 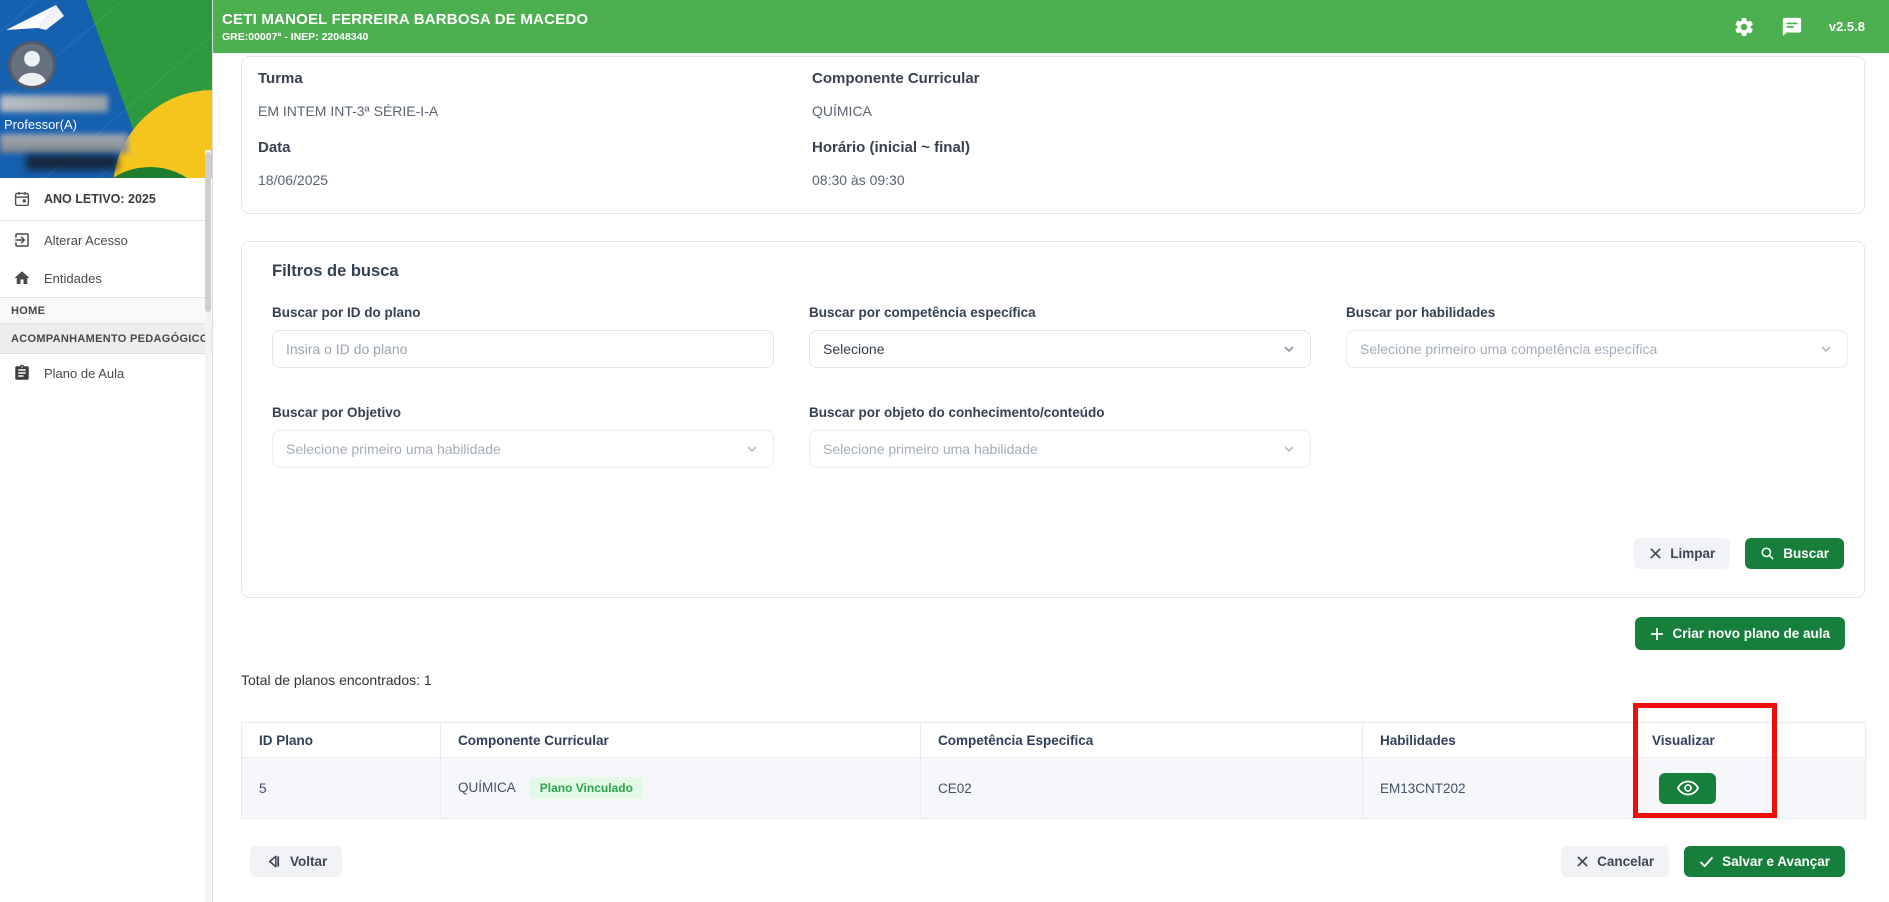 What do you see at coordinates (896, 78) in the screenshot?
I see `componente-label: Componente Curricular` at bounding box center [896, 78].